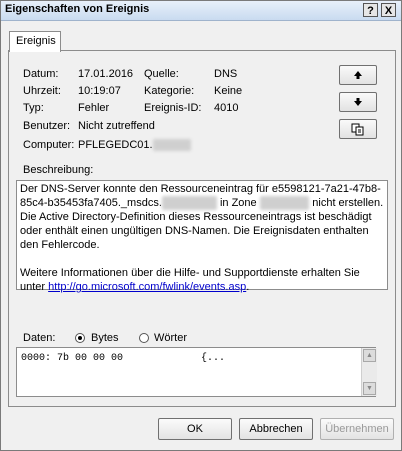  What do you see at coordinates (388, 10) in the screenshot?
I see `close-button: X` at bounding box center [388, 10].